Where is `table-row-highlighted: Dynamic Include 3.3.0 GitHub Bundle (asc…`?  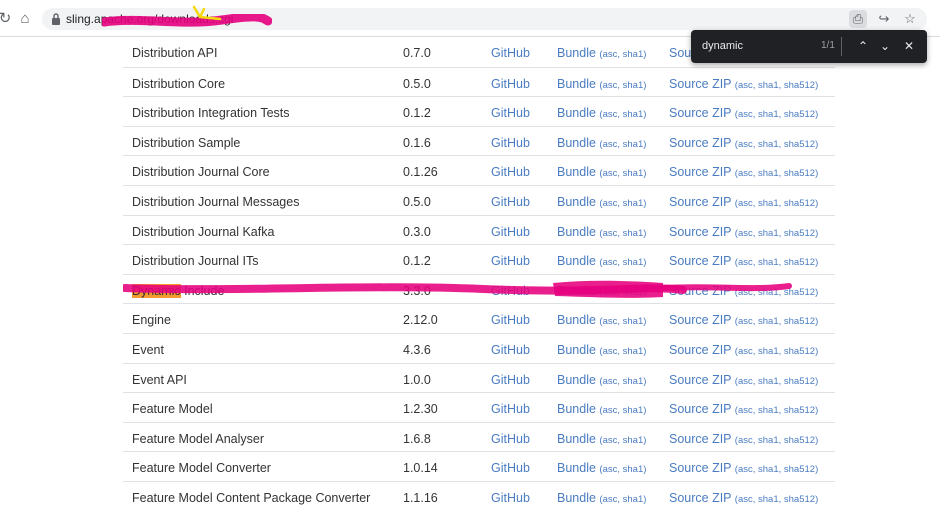 table-row-highlighted: Dynamic Include 3.3.0 GitHub Bundle (asc… is located at coordinates (479, 288).